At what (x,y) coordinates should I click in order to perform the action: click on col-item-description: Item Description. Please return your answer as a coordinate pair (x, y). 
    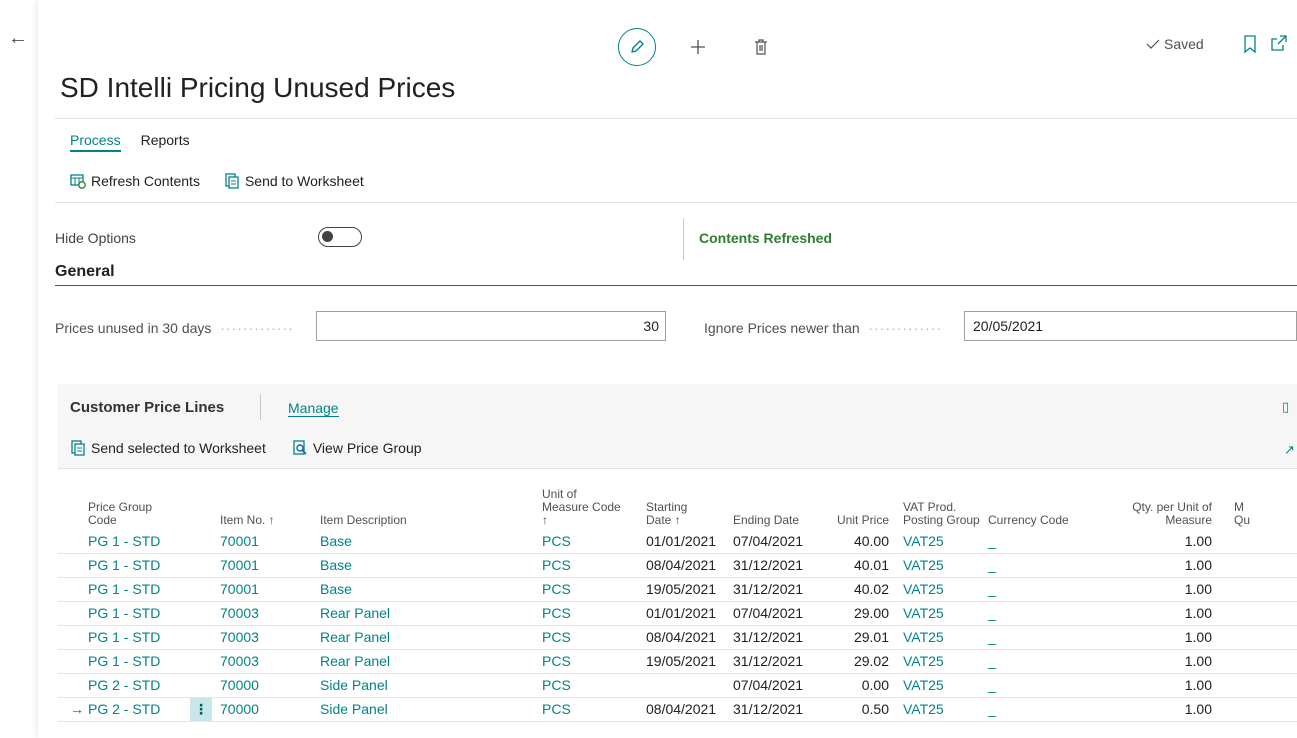
    Looking at the image, I should click on (431, 501).